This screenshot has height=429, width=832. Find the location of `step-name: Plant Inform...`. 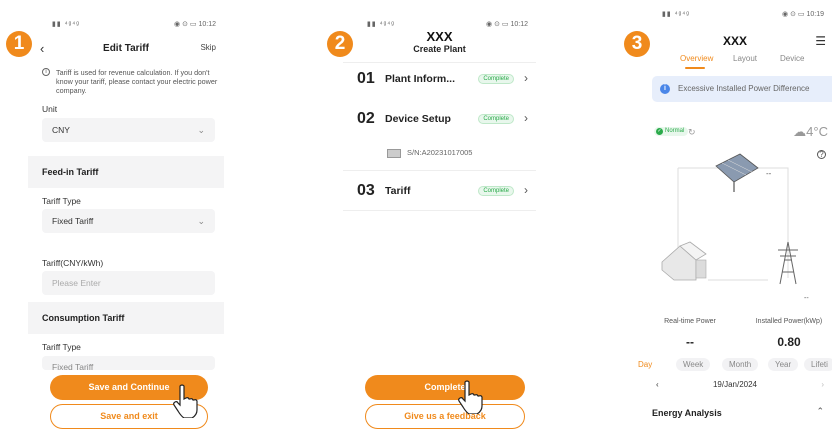

step-name: Plant Inform... is located at coordinates (420, 79).